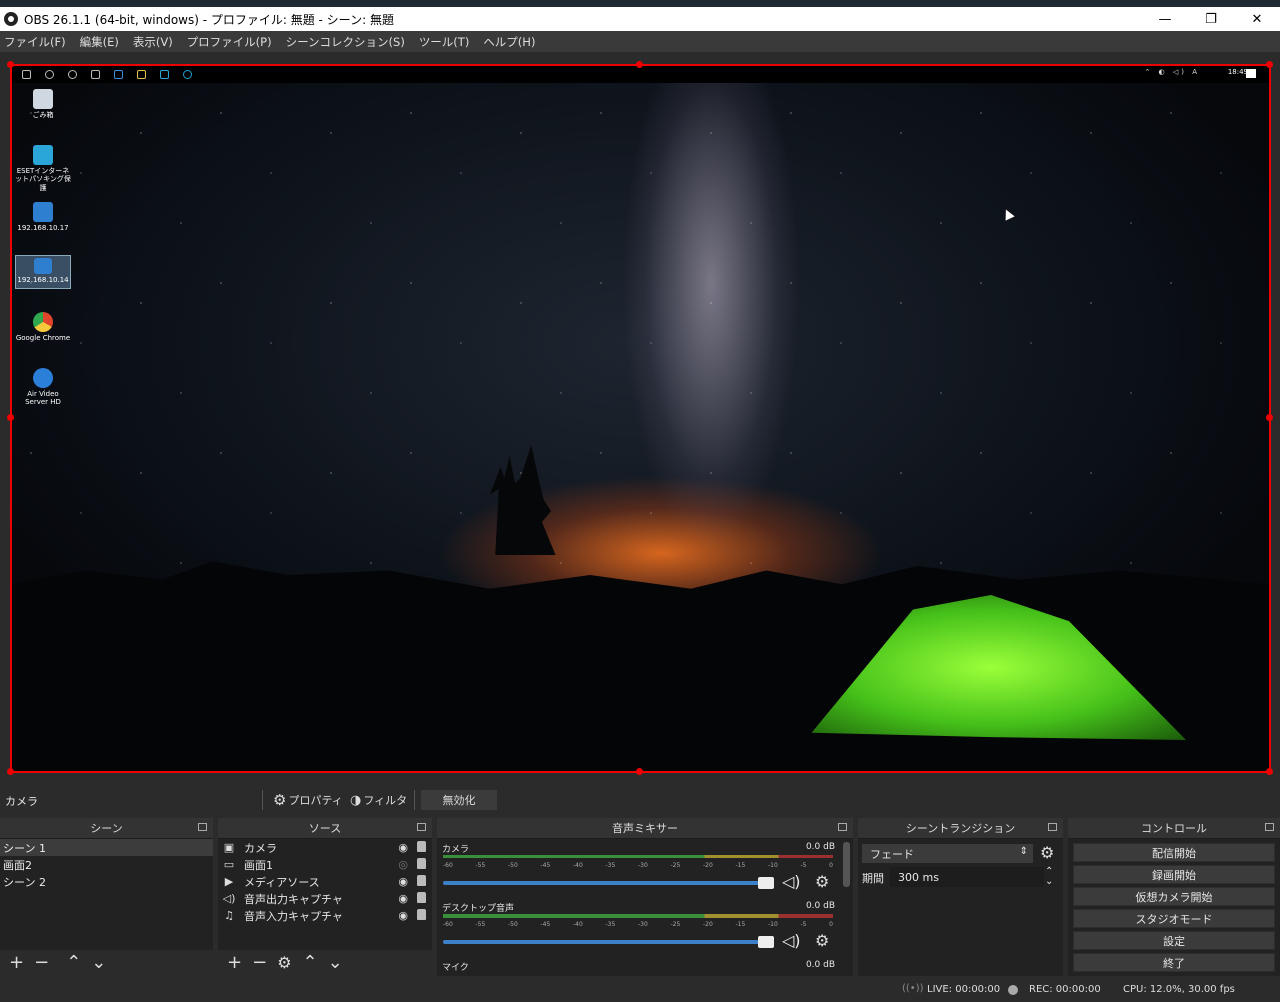  I want to click on close-button: ✕, so click(1257, 19).